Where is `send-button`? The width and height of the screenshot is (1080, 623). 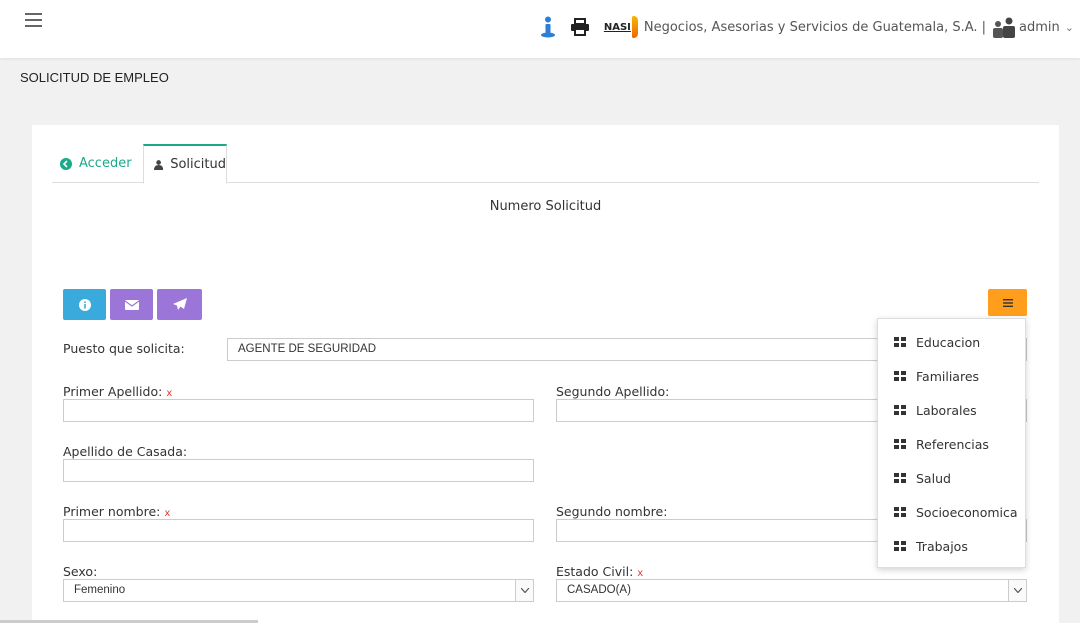 send-button is located at coordinates (179, 304).